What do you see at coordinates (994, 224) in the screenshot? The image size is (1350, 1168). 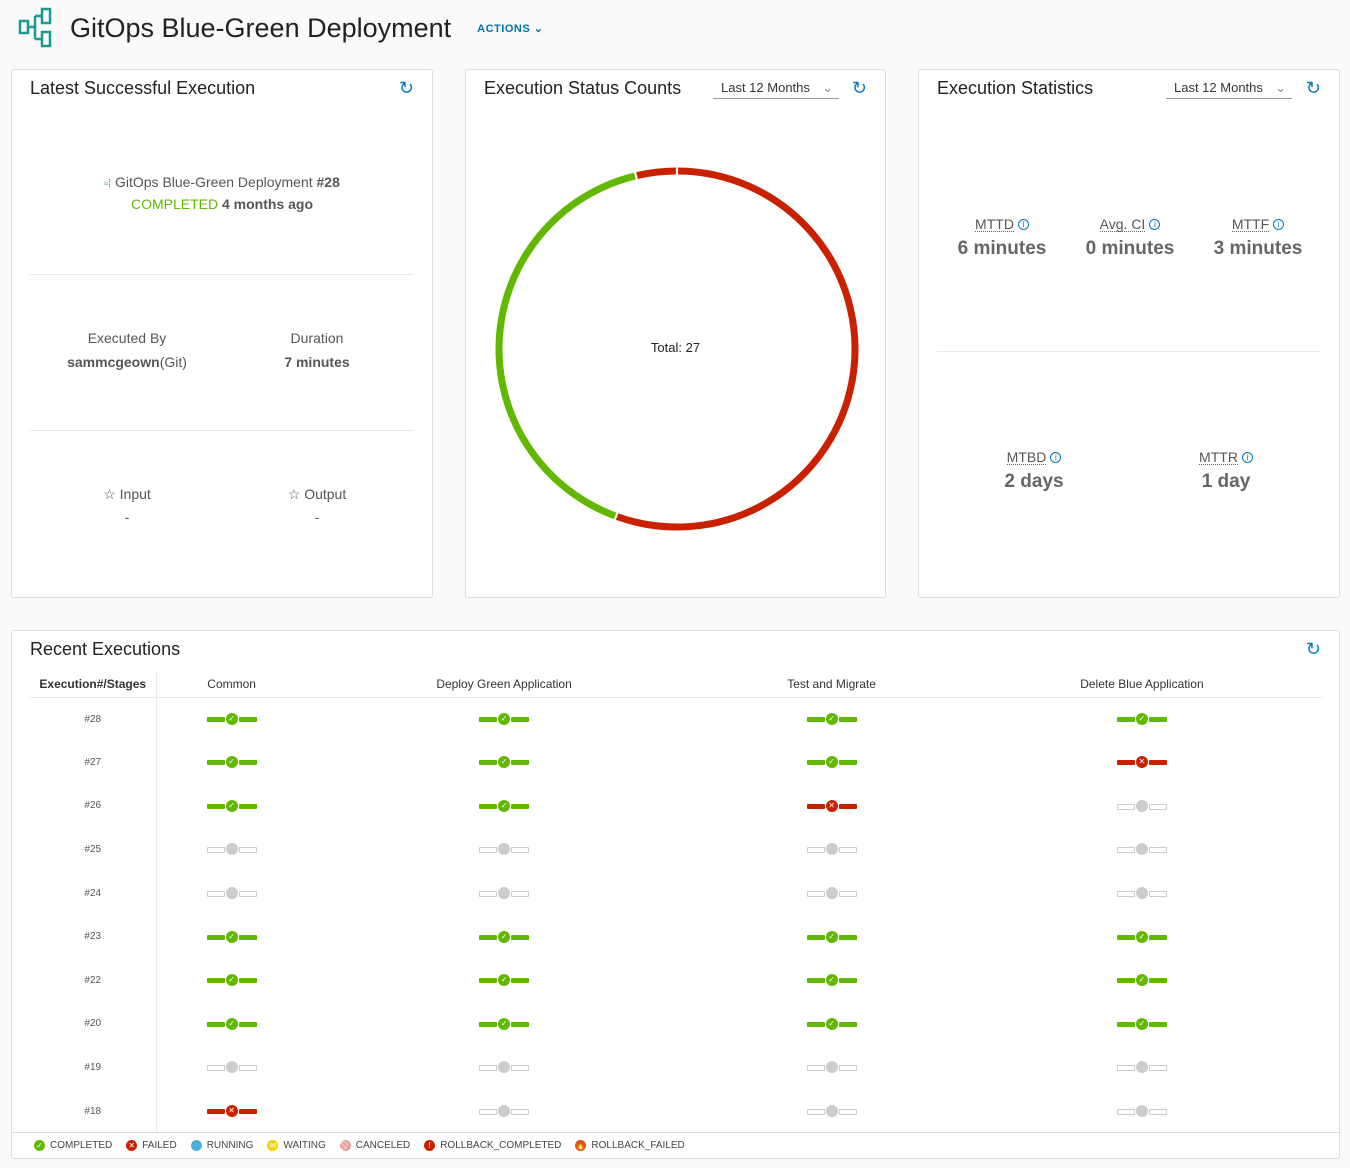 I see `stat-key: MTTD` at bounding box center [994, 224].